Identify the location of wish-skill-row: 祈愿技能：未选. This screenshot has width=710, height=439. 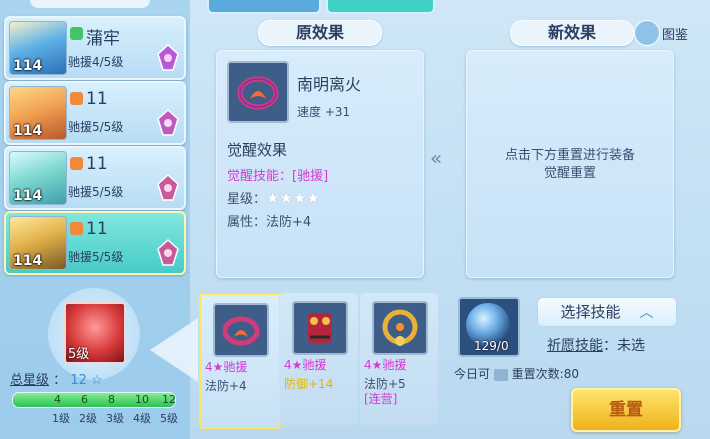
(596, 345).